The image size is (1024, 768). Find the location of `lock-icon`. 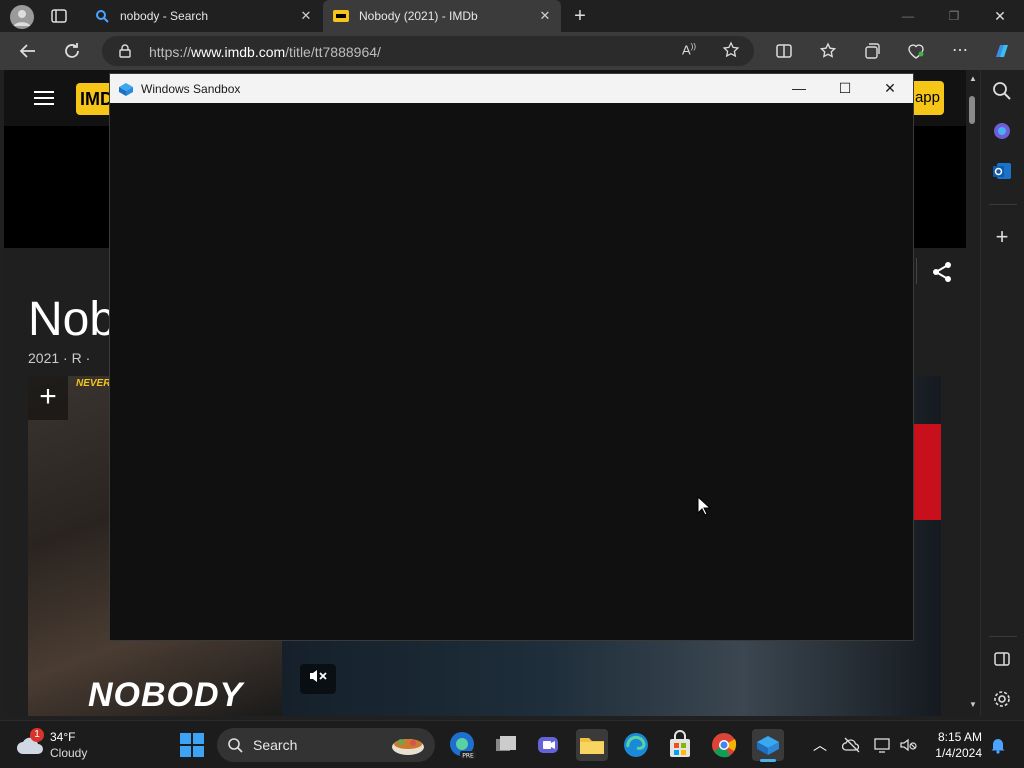

lock-icon is located at coordinates (125, 51).